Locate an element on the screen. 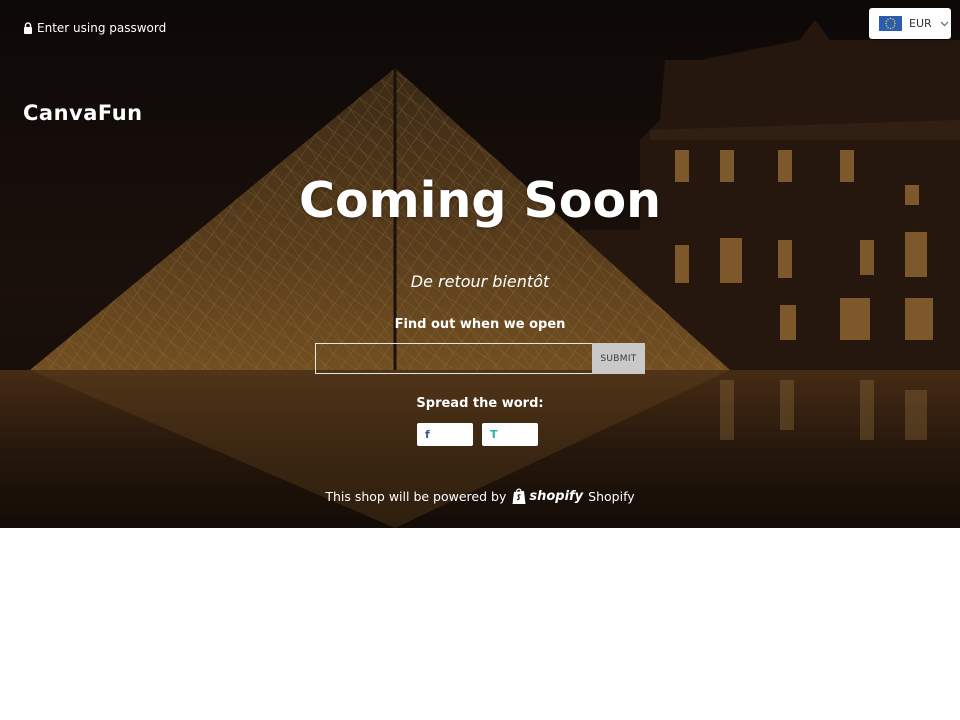 This screenshot has width=960, height=720. signup-form: SUBMIT is located at coordinates (480, 358).